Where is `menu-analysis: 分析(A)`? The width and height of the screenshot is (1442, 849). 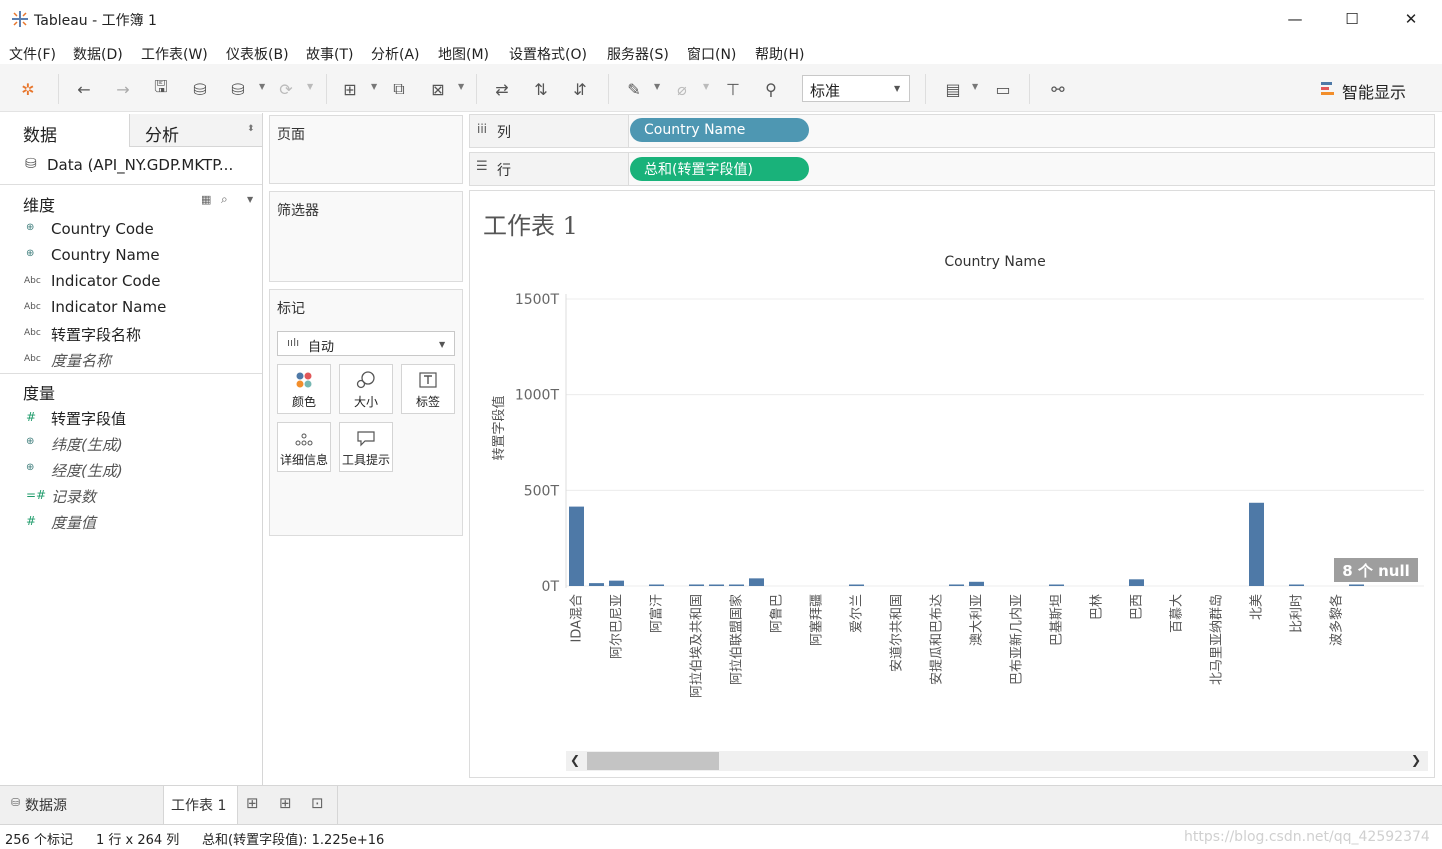
menu-analysis: 分析(A) is located at coordinates (395, 54).